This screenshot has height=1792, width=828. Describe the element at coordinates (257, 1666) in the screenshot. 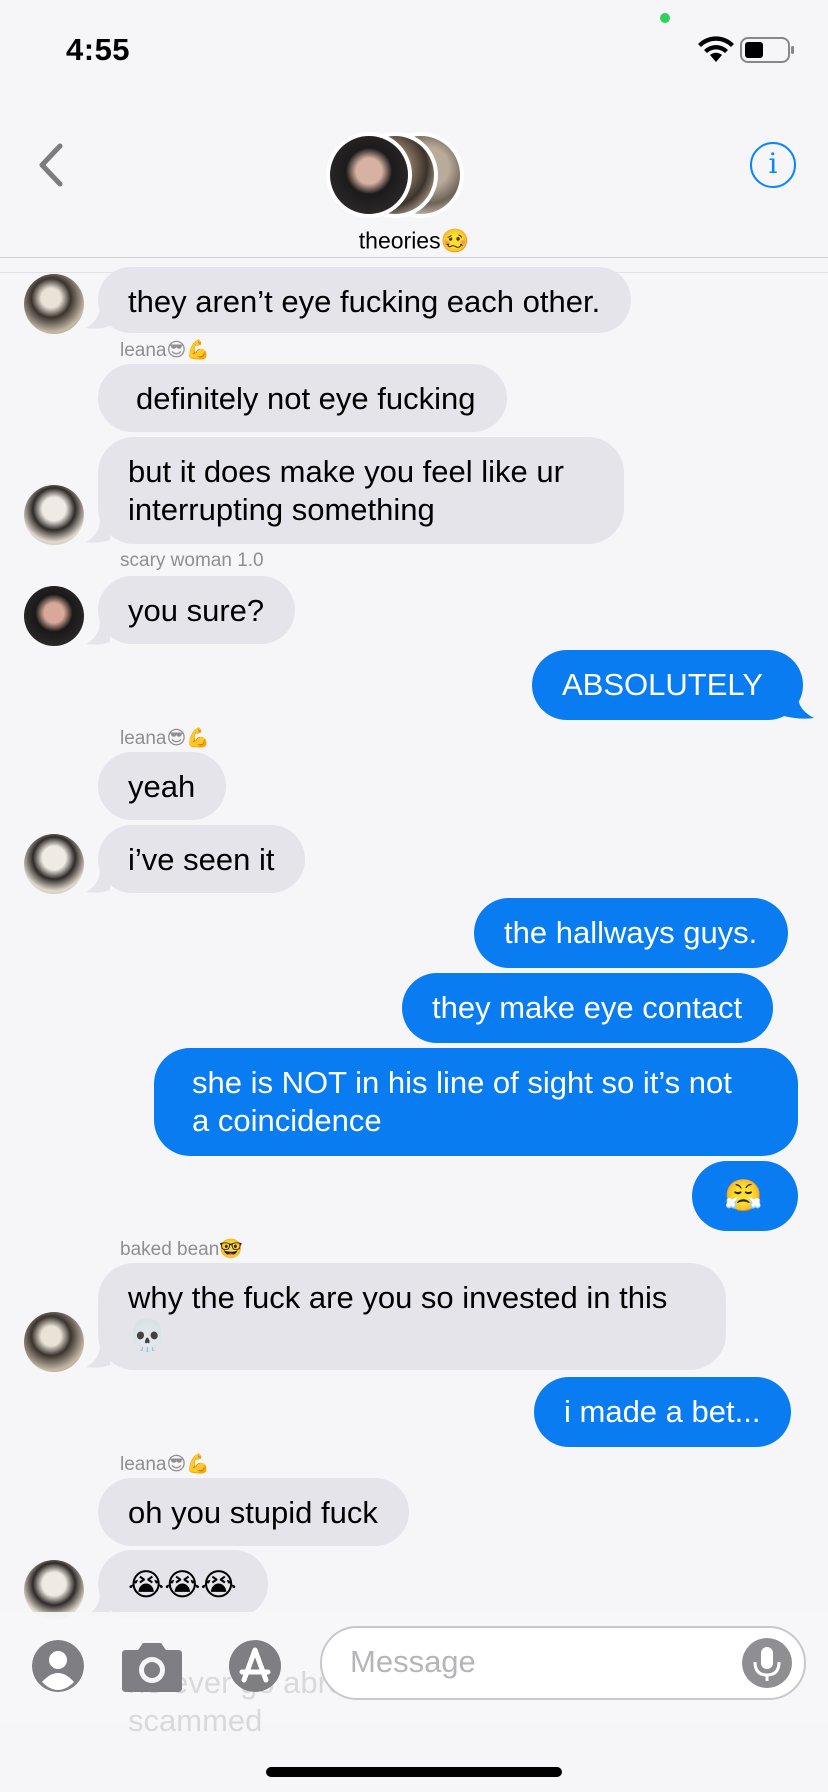

I see `app-store-icon` at that location.